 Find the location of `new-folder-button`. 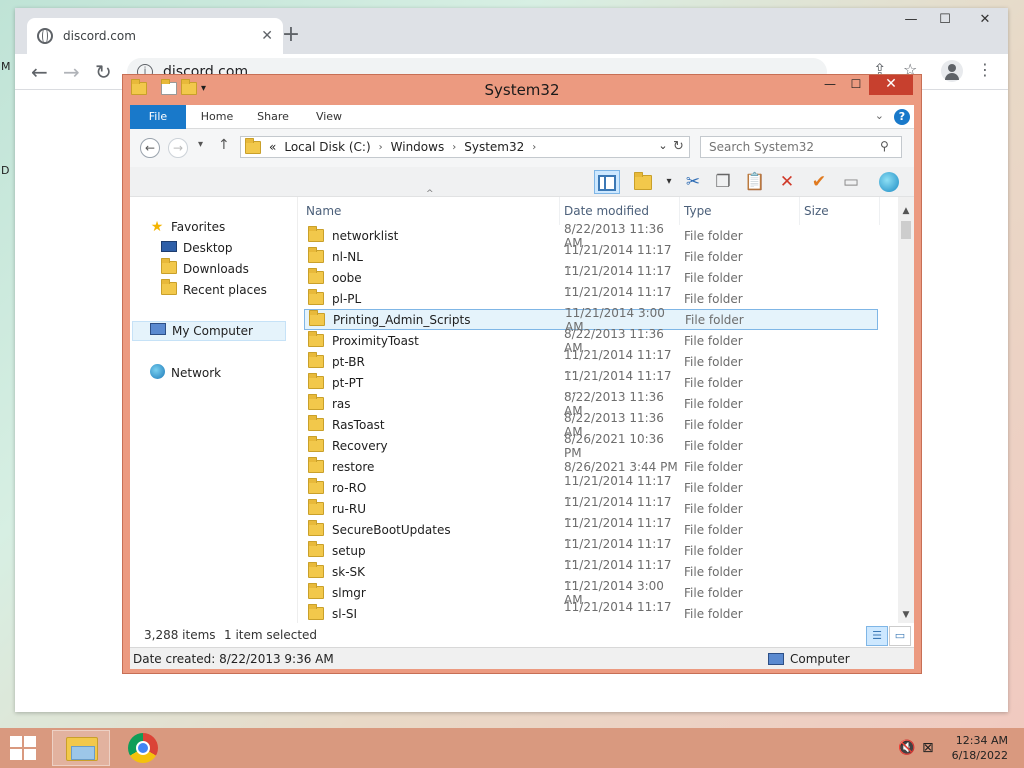

new-folder-button is located at coordinates (643, 182).